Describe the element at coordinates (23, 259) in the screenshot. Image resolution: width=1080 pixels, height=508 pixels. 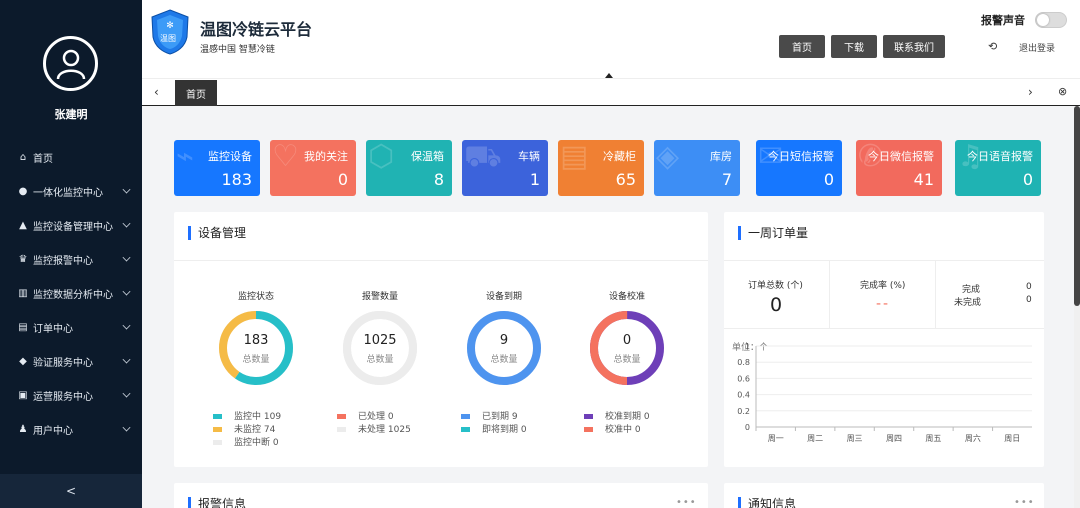
I see `alarm-icon: ♛` at that location.